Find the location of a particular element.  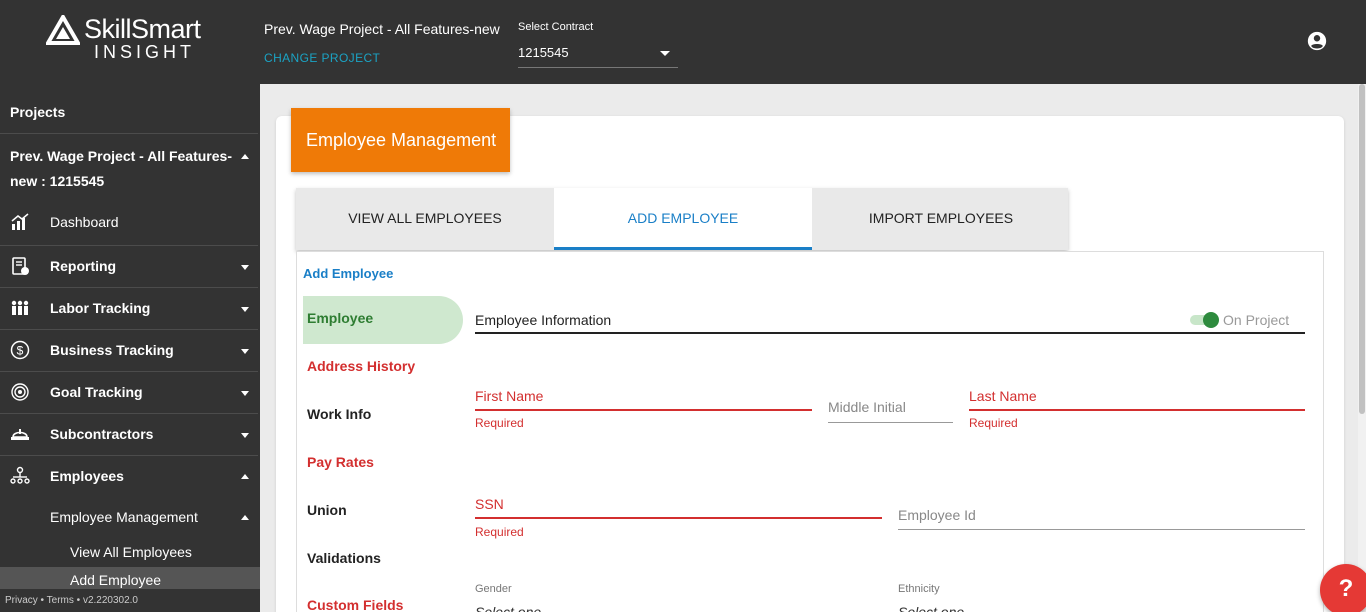

last-name-underline is located at coordinates (1137, 410).